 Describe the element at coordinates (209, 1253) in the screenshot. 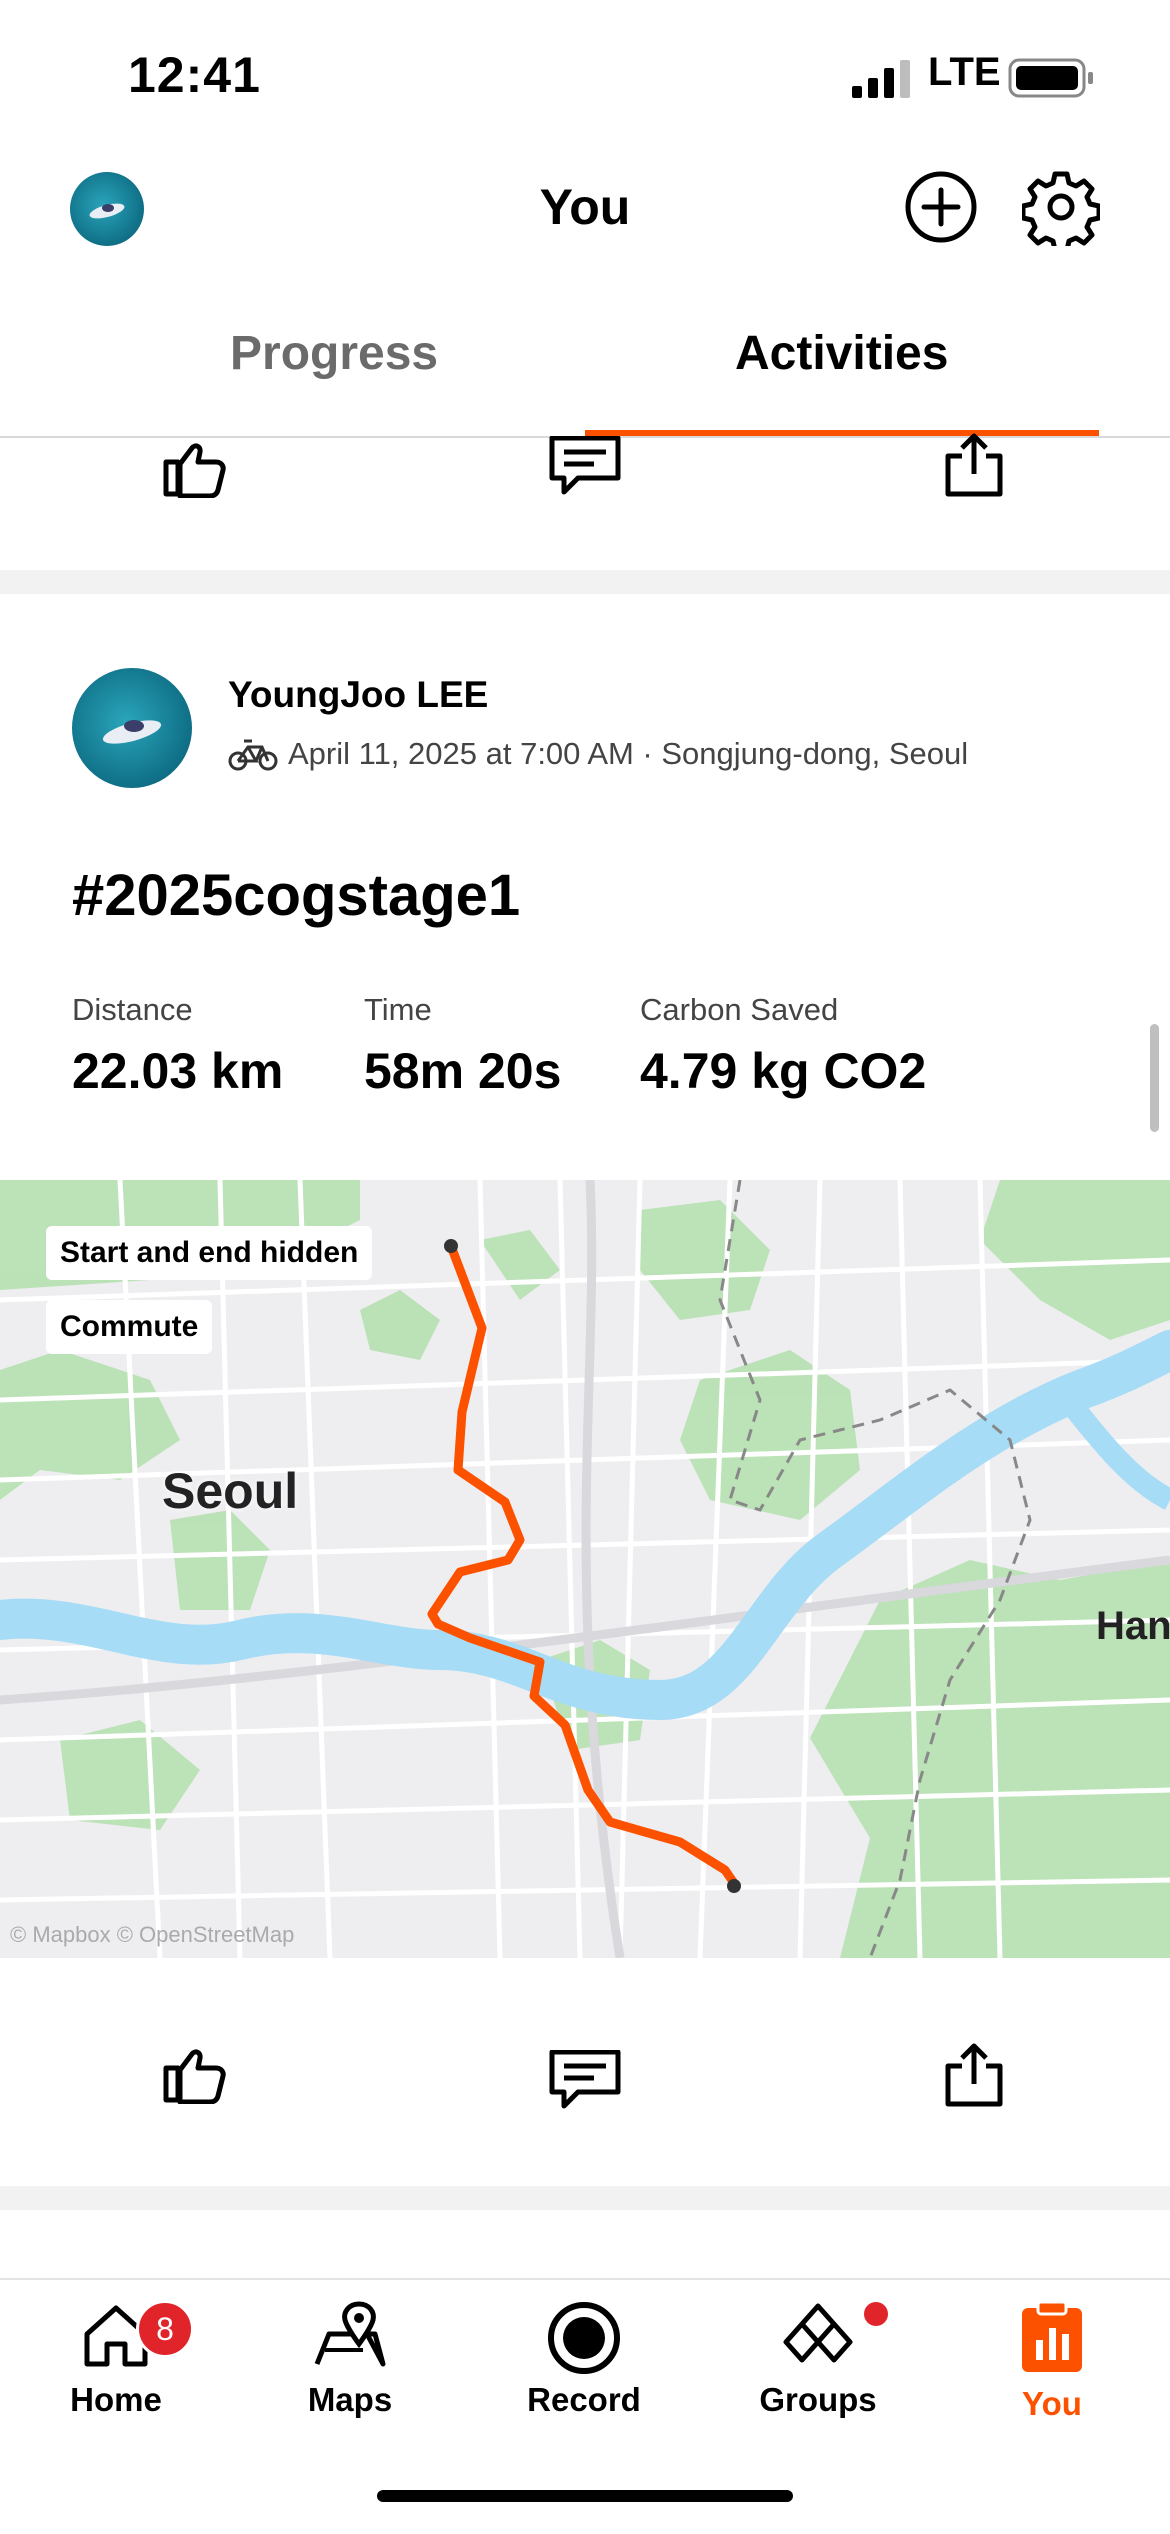

I see `badge-start-end-hidden: Start and end hidden` at that location.